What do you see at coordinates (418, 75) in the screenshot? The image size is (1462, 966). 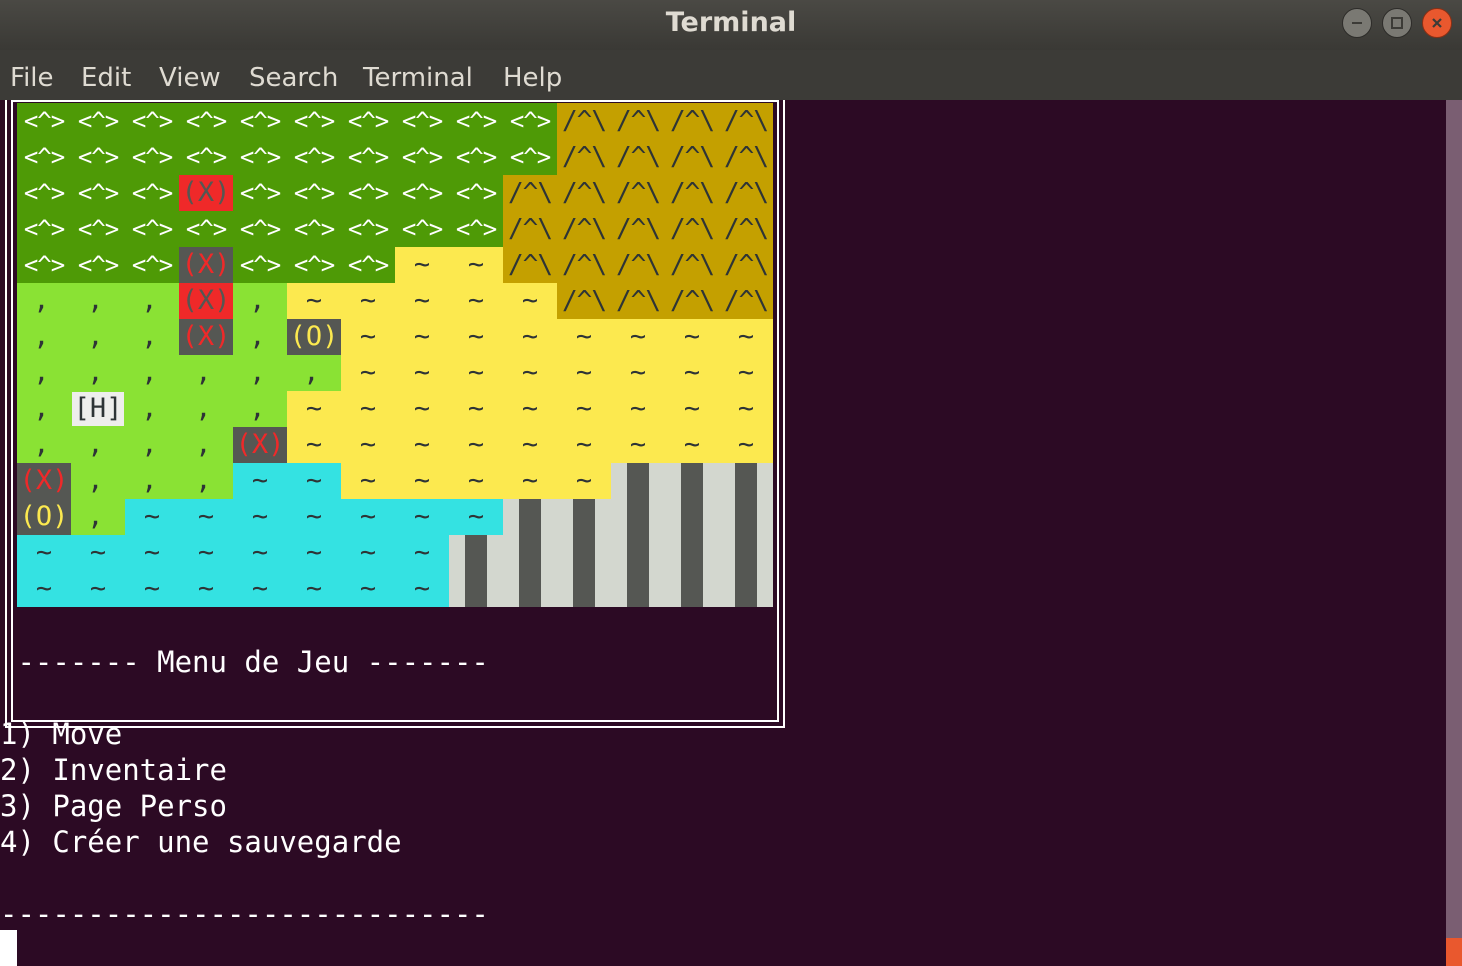 I see `menu-terminal: Terminal` at bounding box center [418, 75].